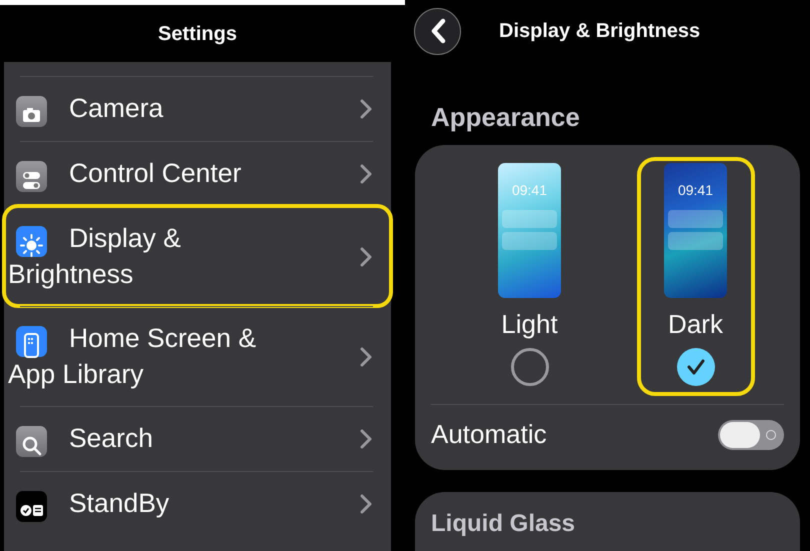 The height and width of the screenshot is (551, 810). What do you see at coordinates (751, 435) in the screenshot?
I see `toggle-switch` at bounding box center [751, 435].